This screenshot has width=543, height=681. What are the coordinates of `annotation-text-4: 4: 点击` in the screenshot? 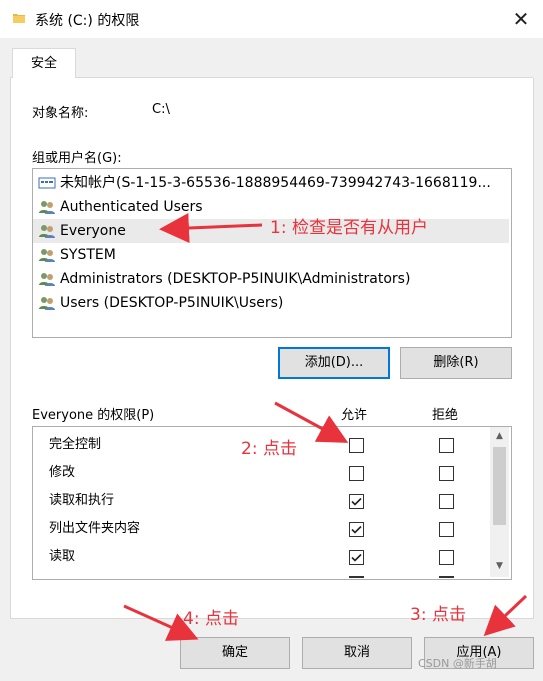 It's located at (211, 619).